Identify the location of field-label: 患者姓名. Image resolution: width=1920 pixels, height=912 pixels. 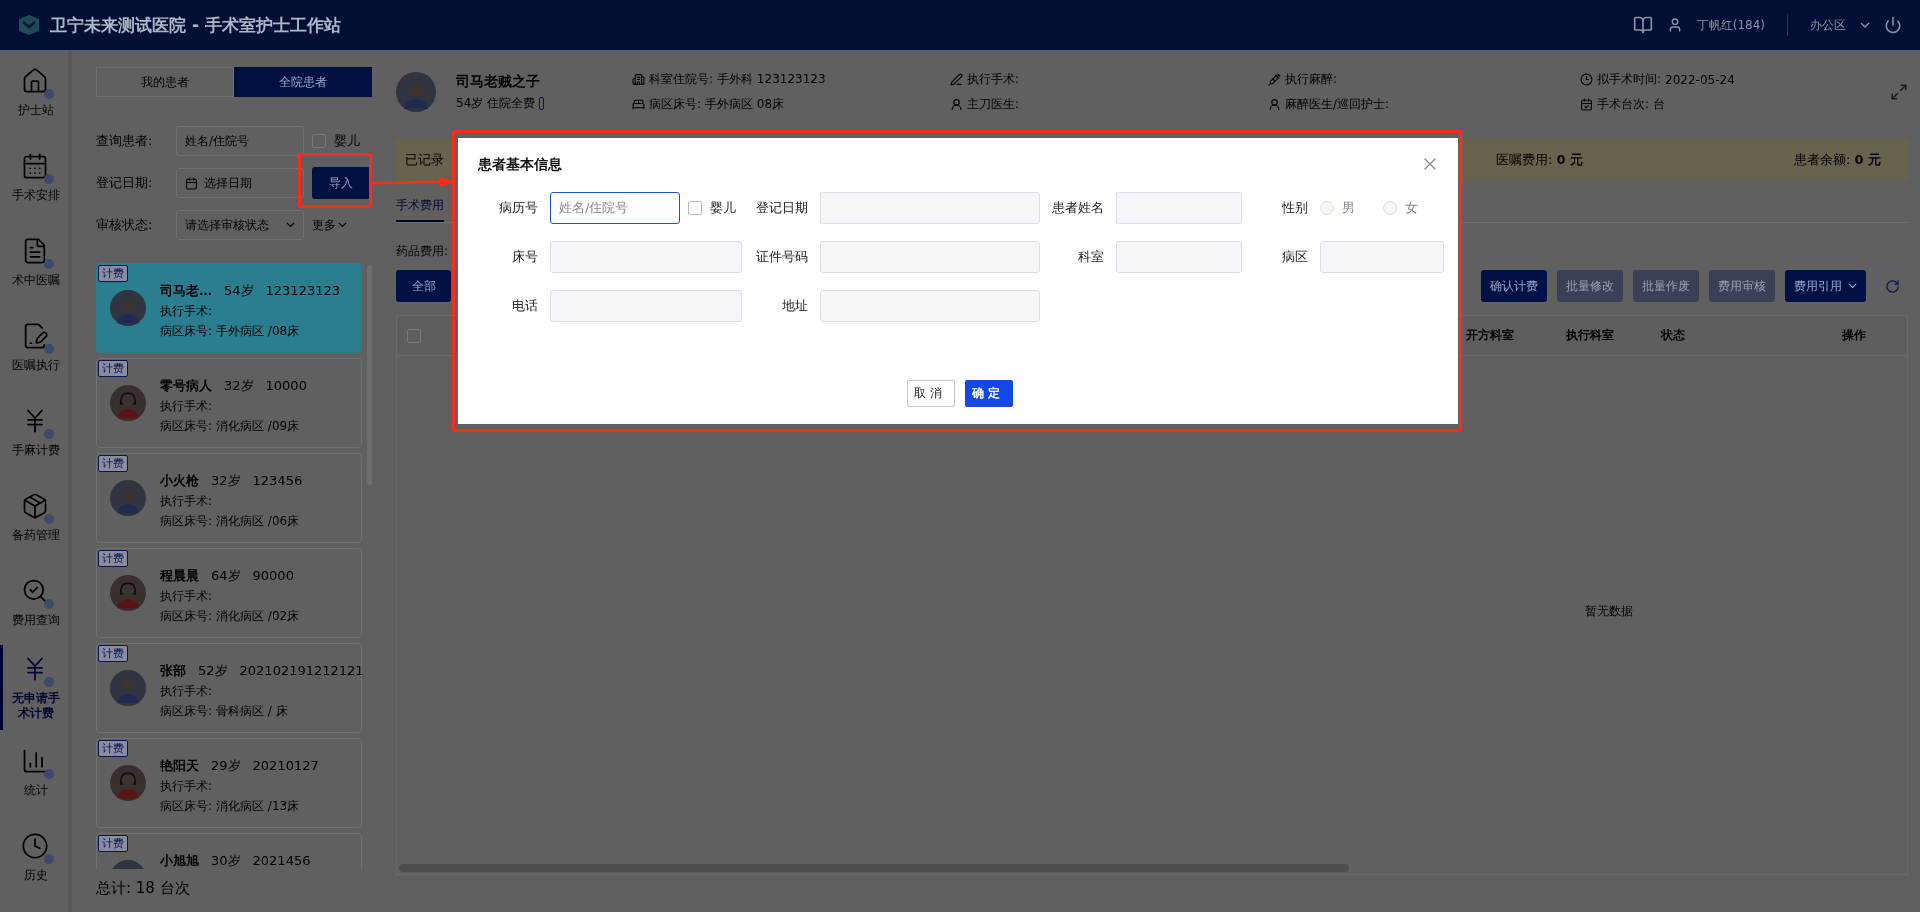
(1078, 208).